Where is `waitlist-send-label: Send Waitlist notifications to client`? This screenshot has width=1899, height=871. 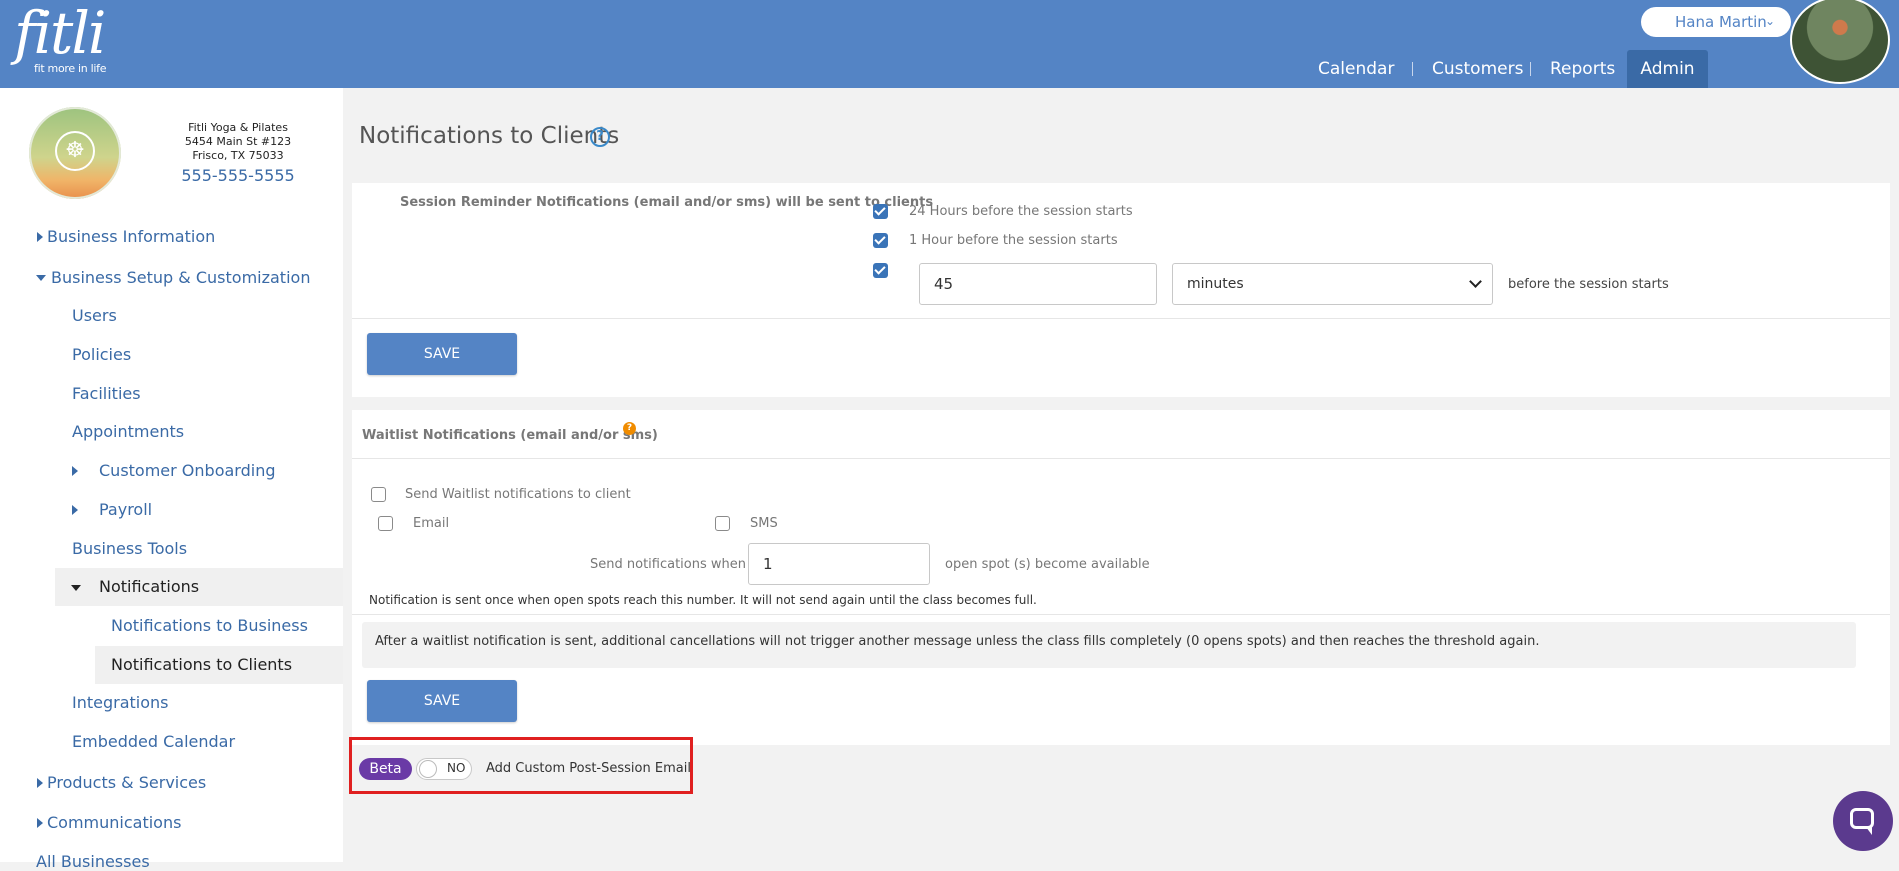
waitlist-send-label: Send Waitlist notifications to client is located at coordinates (518, 494).